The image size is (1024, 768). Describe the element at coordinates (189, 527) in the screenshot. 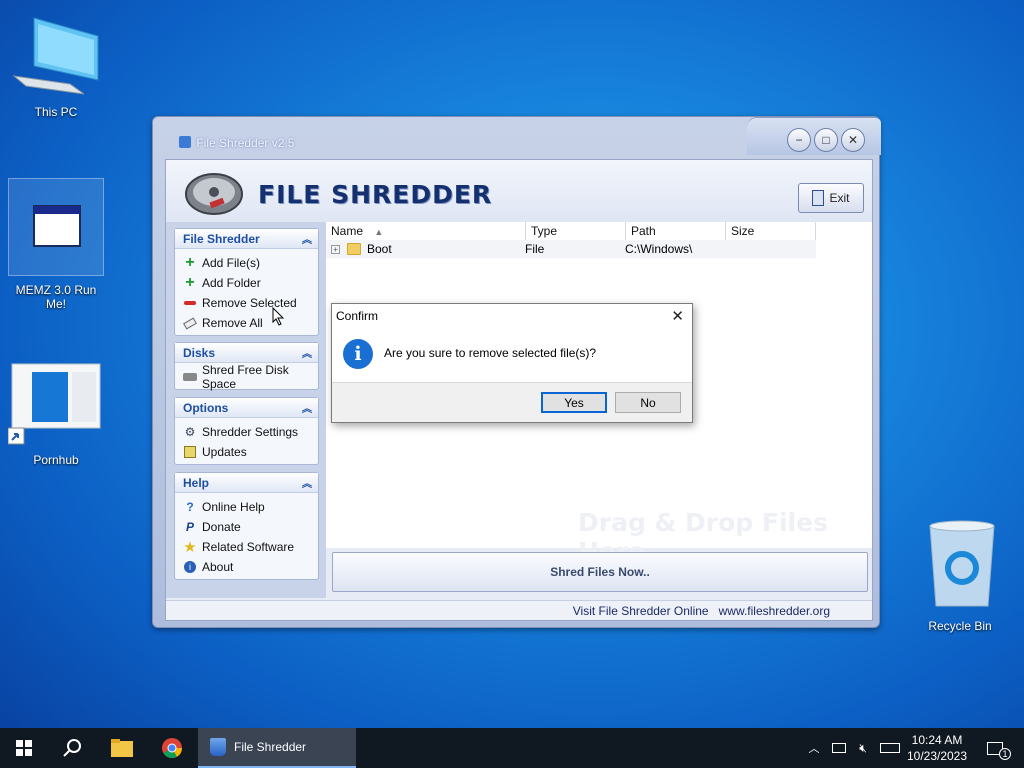

I see `paypal-icon: P` at that location.